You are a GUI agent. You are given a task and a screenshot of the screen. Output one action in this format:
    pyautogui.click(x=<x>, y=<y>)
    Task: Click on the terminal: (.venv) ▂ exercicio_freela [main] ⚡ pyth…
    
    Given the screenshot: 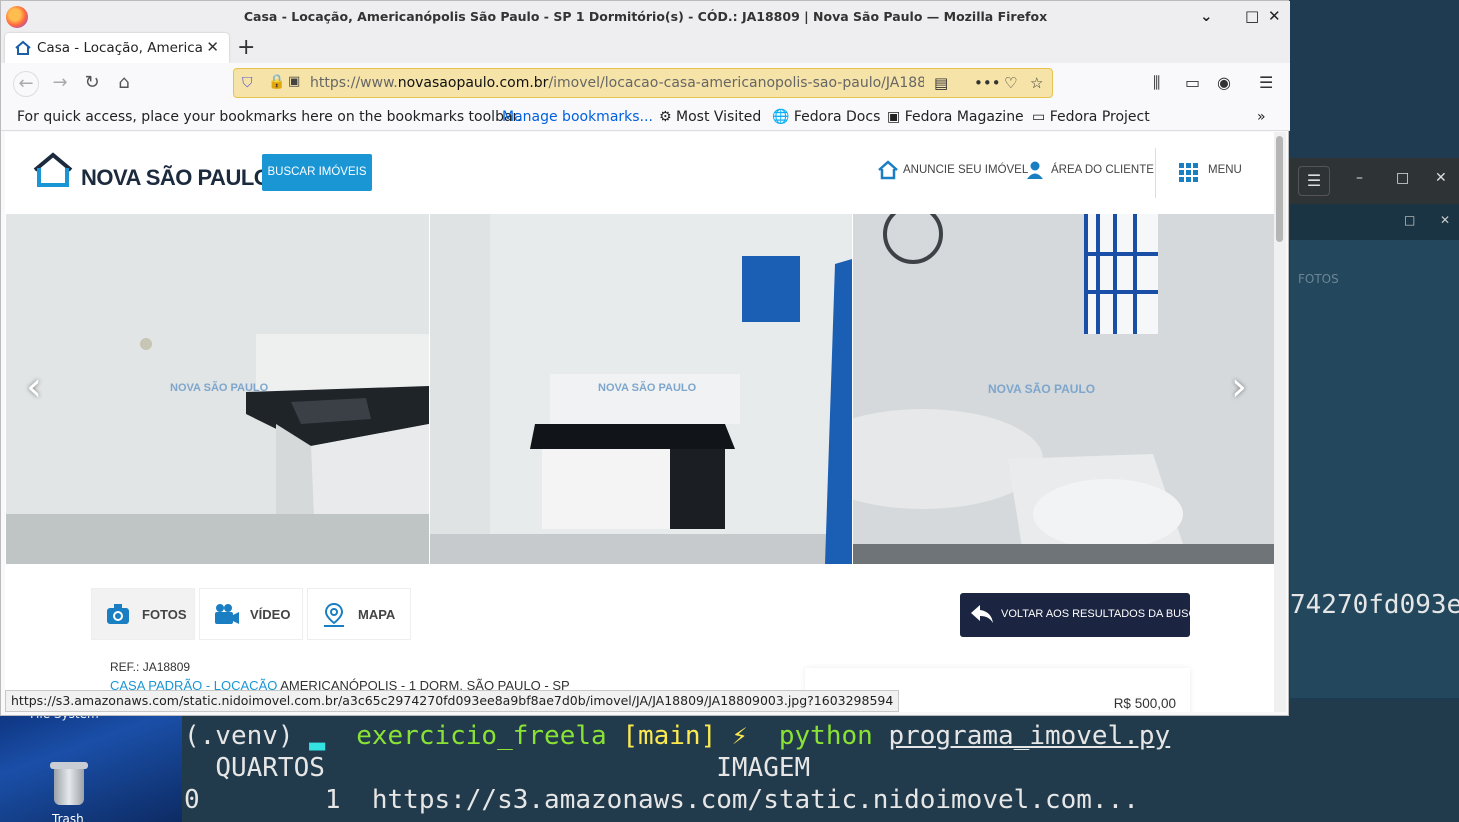 What is the action you would take?
    pyautogui.click(x=820, y=761)
    